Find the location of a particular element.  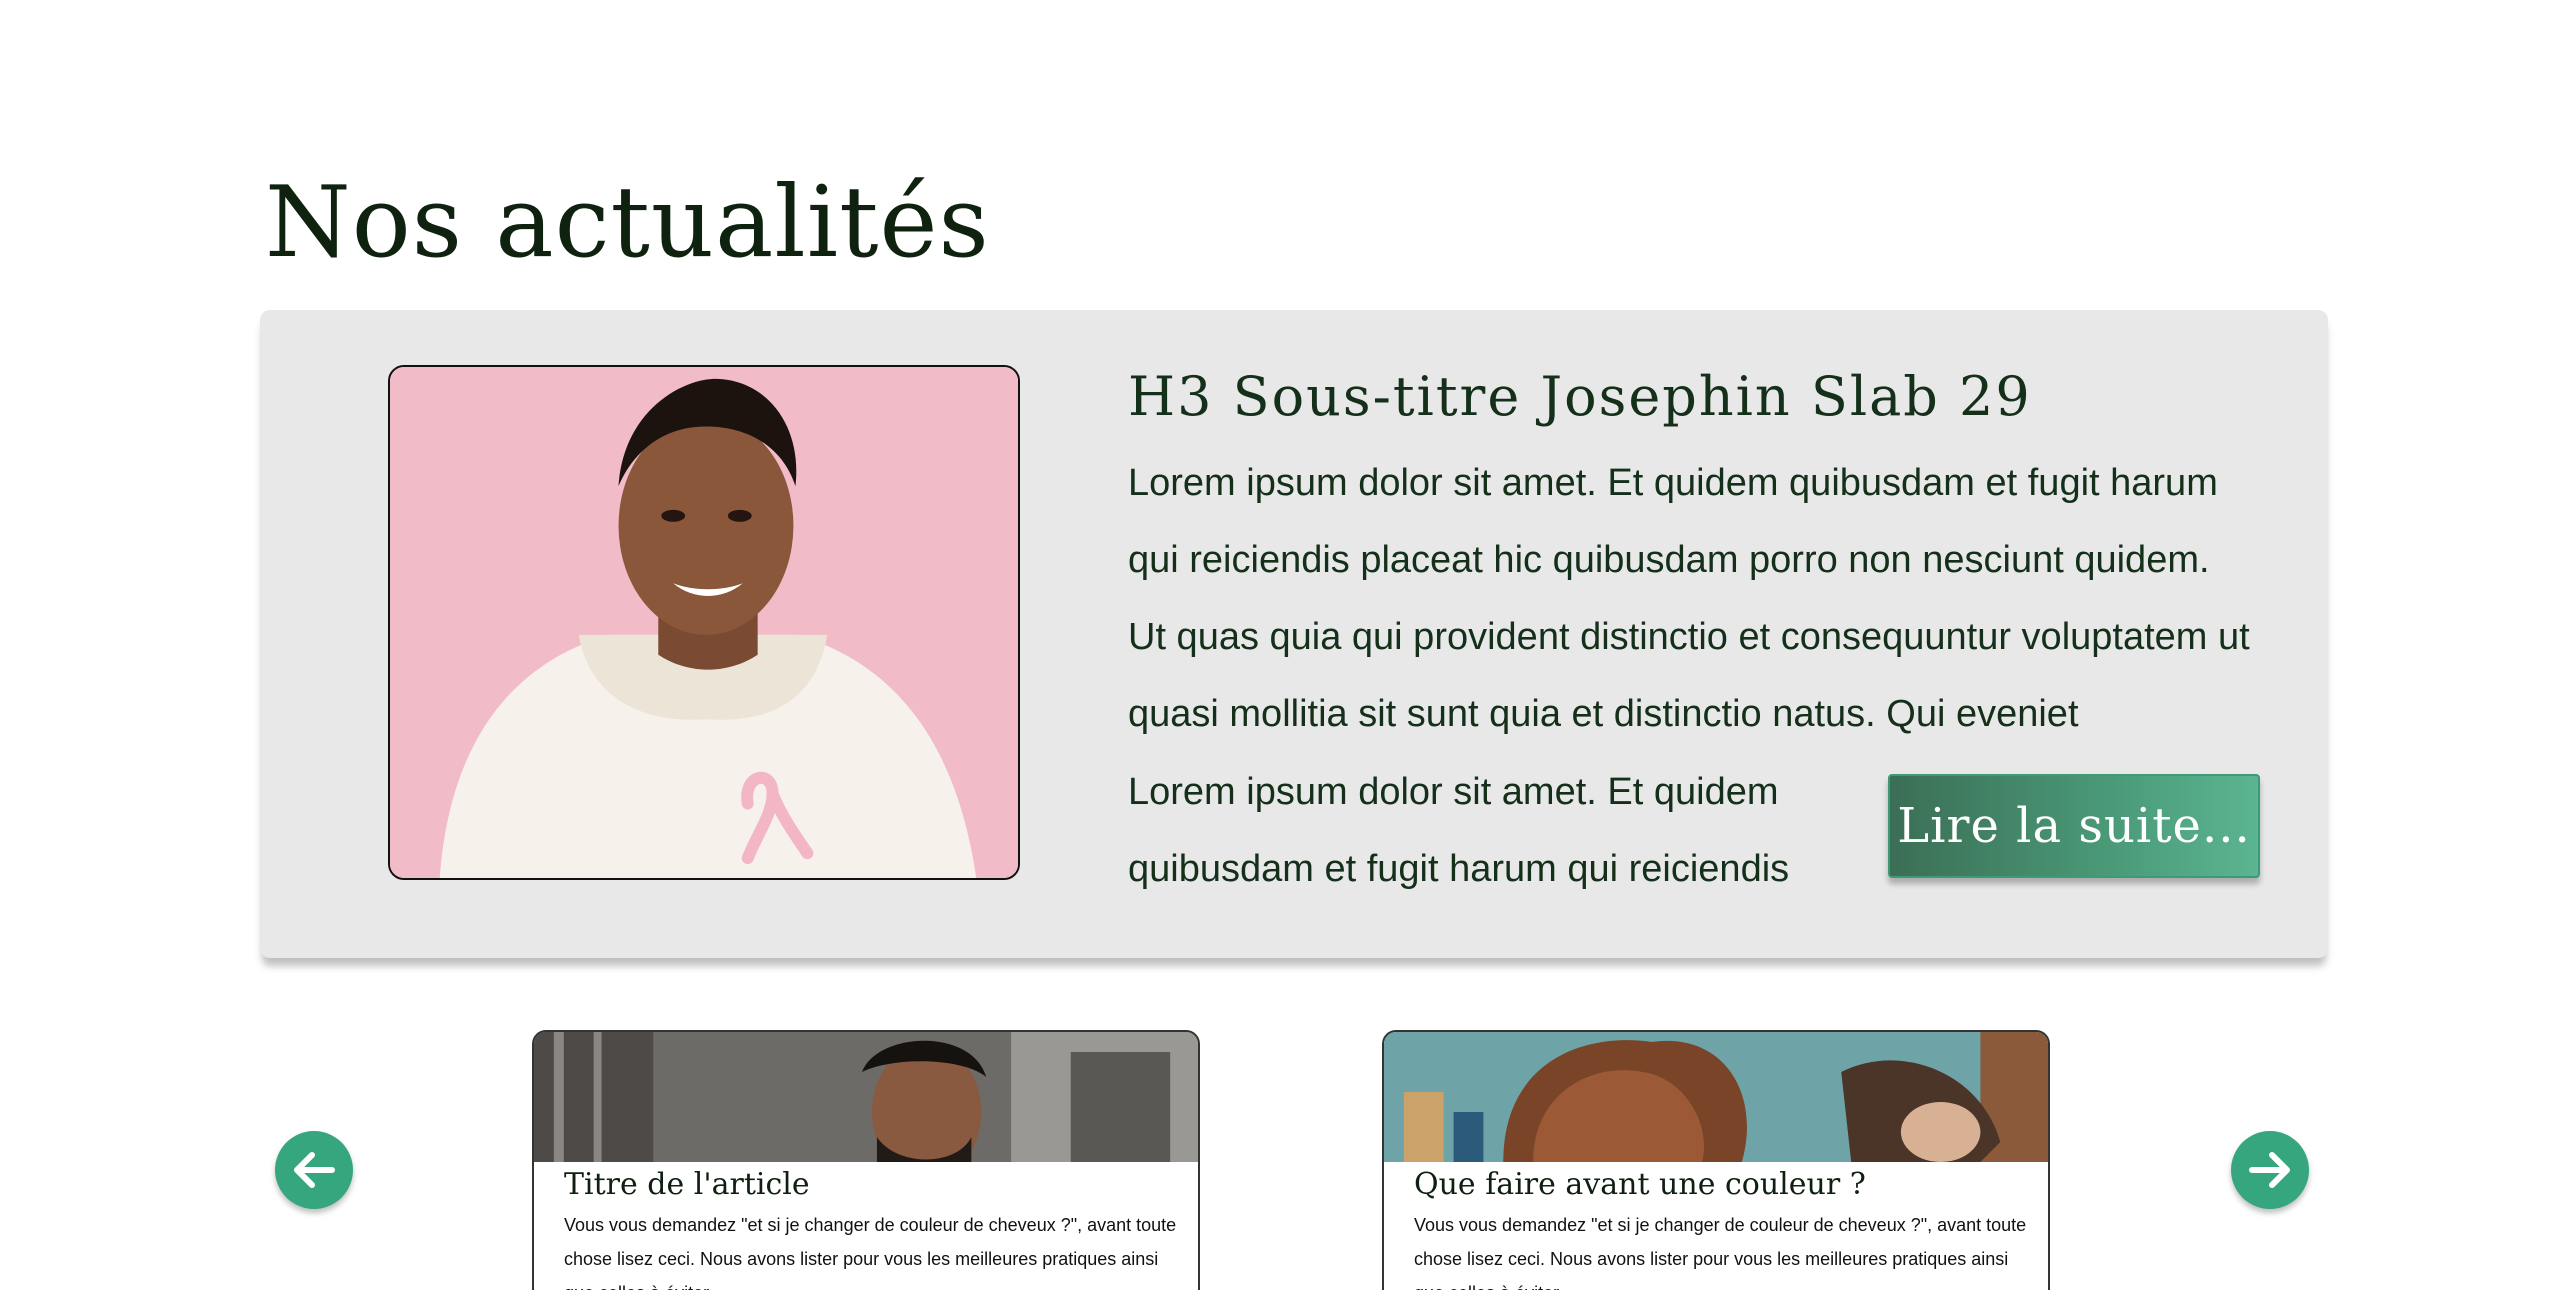

featured-article-image is located at coordinates (704, 622).